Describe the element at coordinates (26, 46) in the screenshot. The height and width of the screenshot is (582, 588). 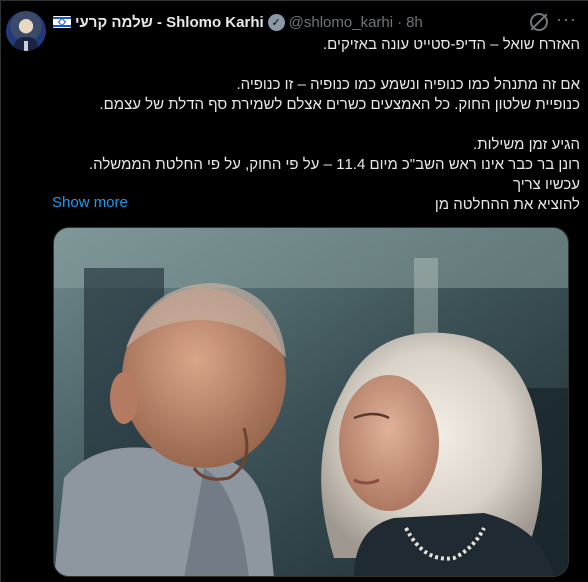
I see `avatar-tie` at that location.